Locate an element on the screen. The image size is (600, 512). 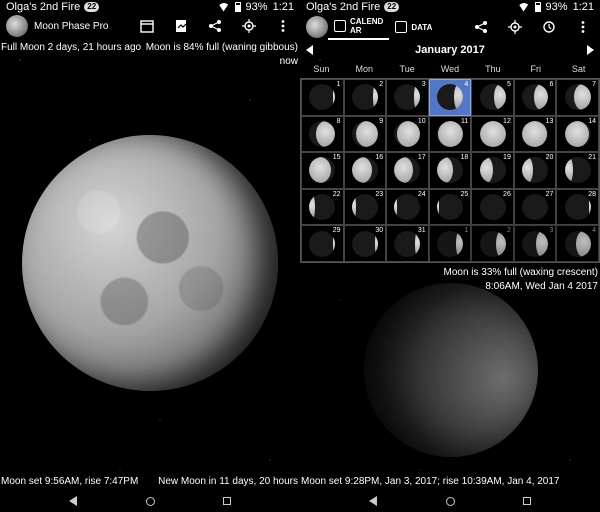
next-month-icon is located at coordinates (590, 50).